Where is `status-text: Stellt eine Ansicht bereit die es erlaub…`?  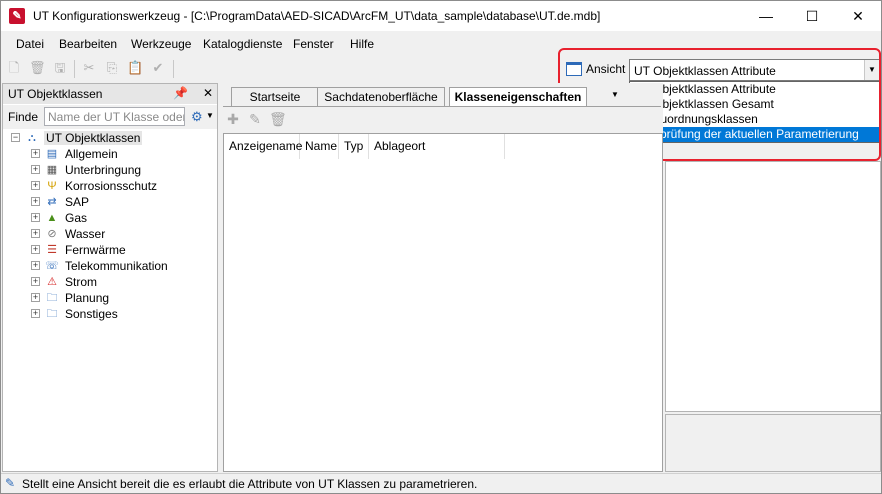
status-text: Stellt eine Ansicht bereit die es erlaub… is located at coordinates (250, 484).